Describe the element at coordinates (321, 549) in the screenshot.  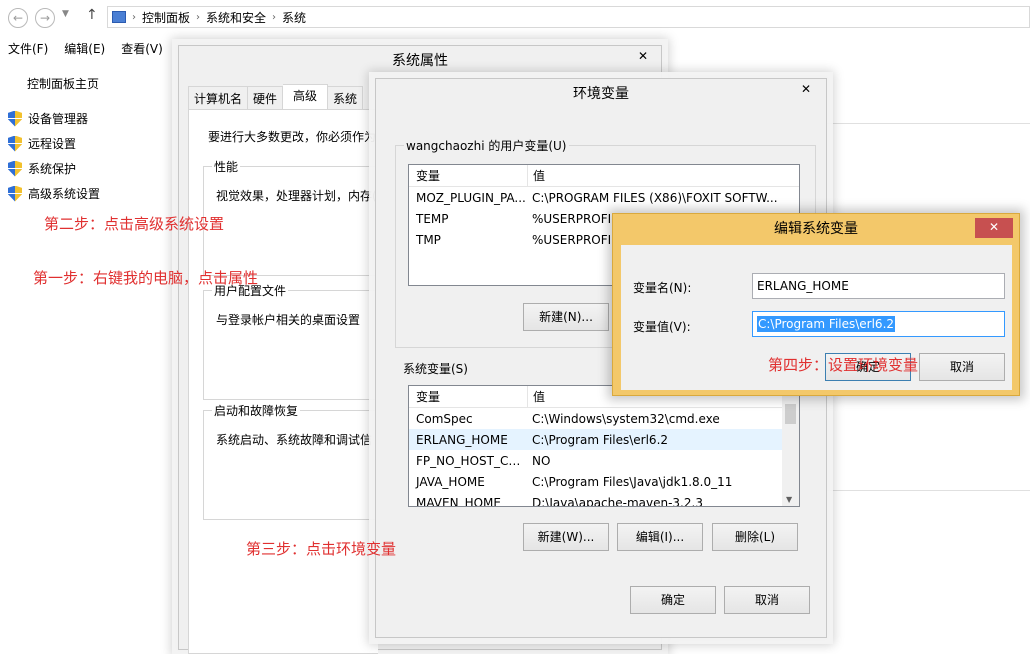
I see `annotation-step3: 第三步：点击环境变量` at that location.